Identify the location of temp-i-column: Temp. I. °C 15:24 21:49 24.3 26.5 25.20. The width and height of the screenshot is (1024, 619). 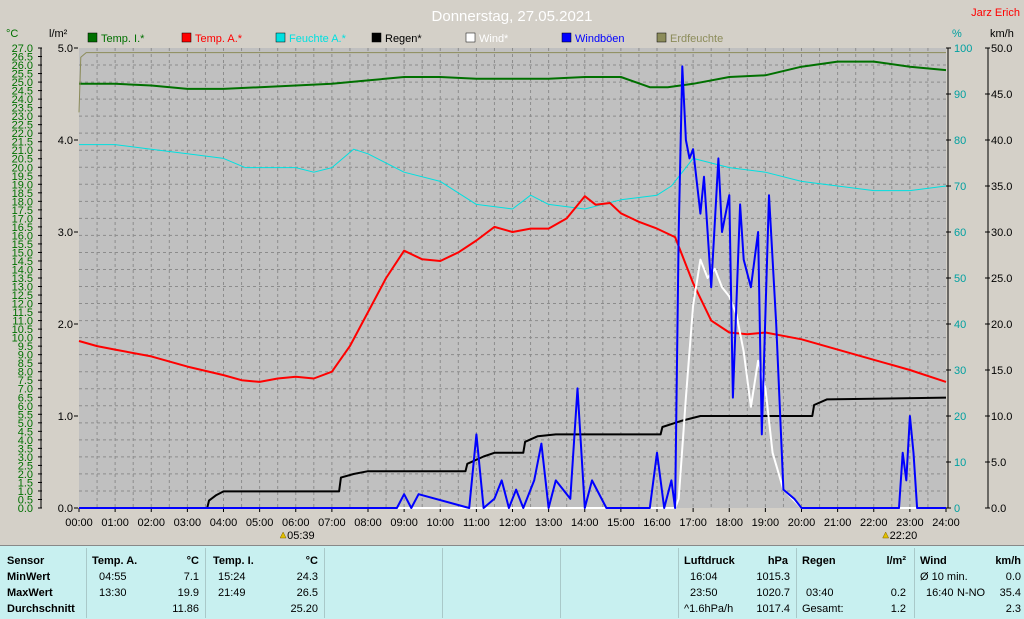
(265, 583).